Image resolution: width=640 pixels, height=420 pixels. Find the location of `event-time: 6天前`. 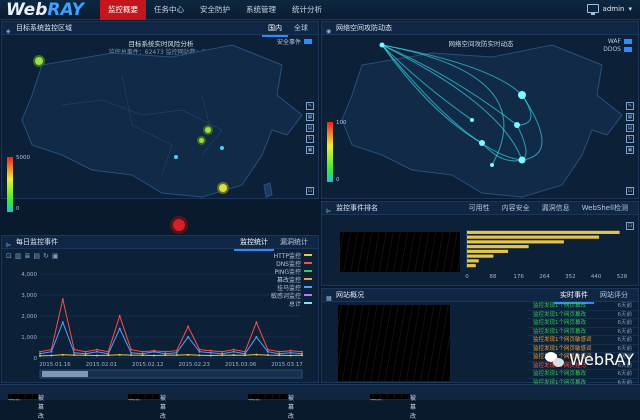

event-time: 6天前 is located at coordinates (625, 323).